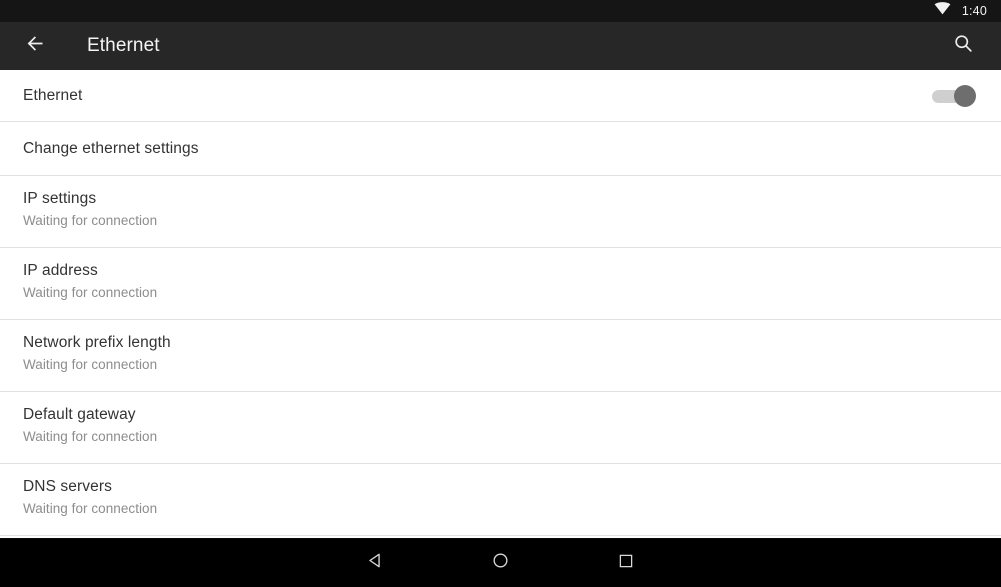  I want to click on nav-recents-button, so click(625, 563).